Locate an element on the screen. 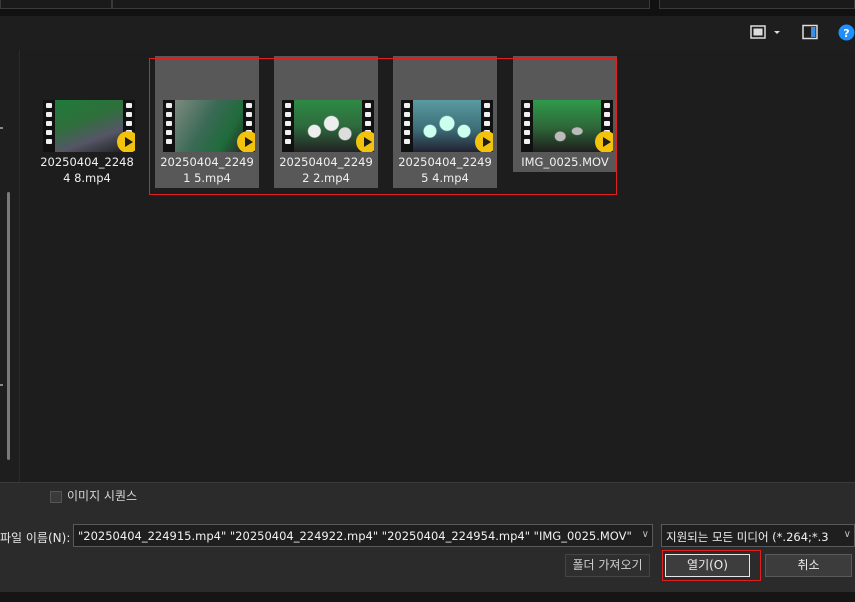 The image size is (855, 602). chevron-down-icon is located at coordinates (777, 32).